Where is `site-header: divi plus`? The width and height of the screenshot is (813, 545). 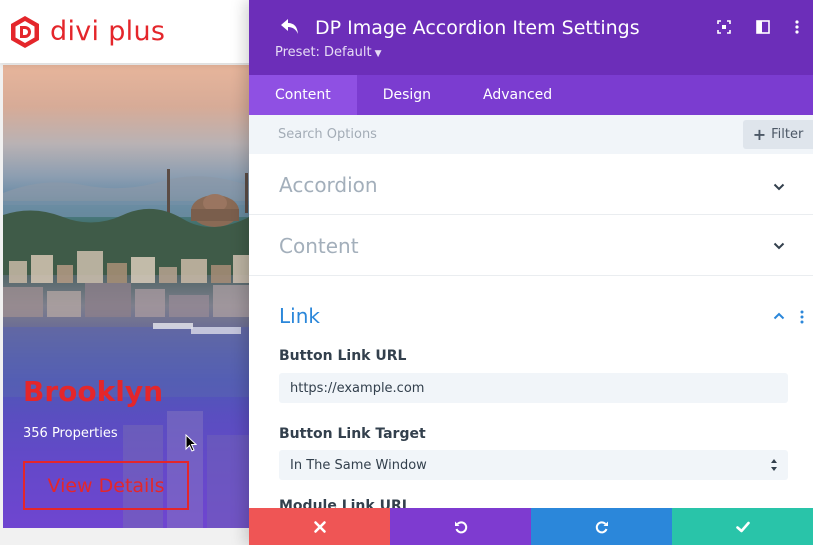
site-header: divi plus is located at coordinates (130, 31).